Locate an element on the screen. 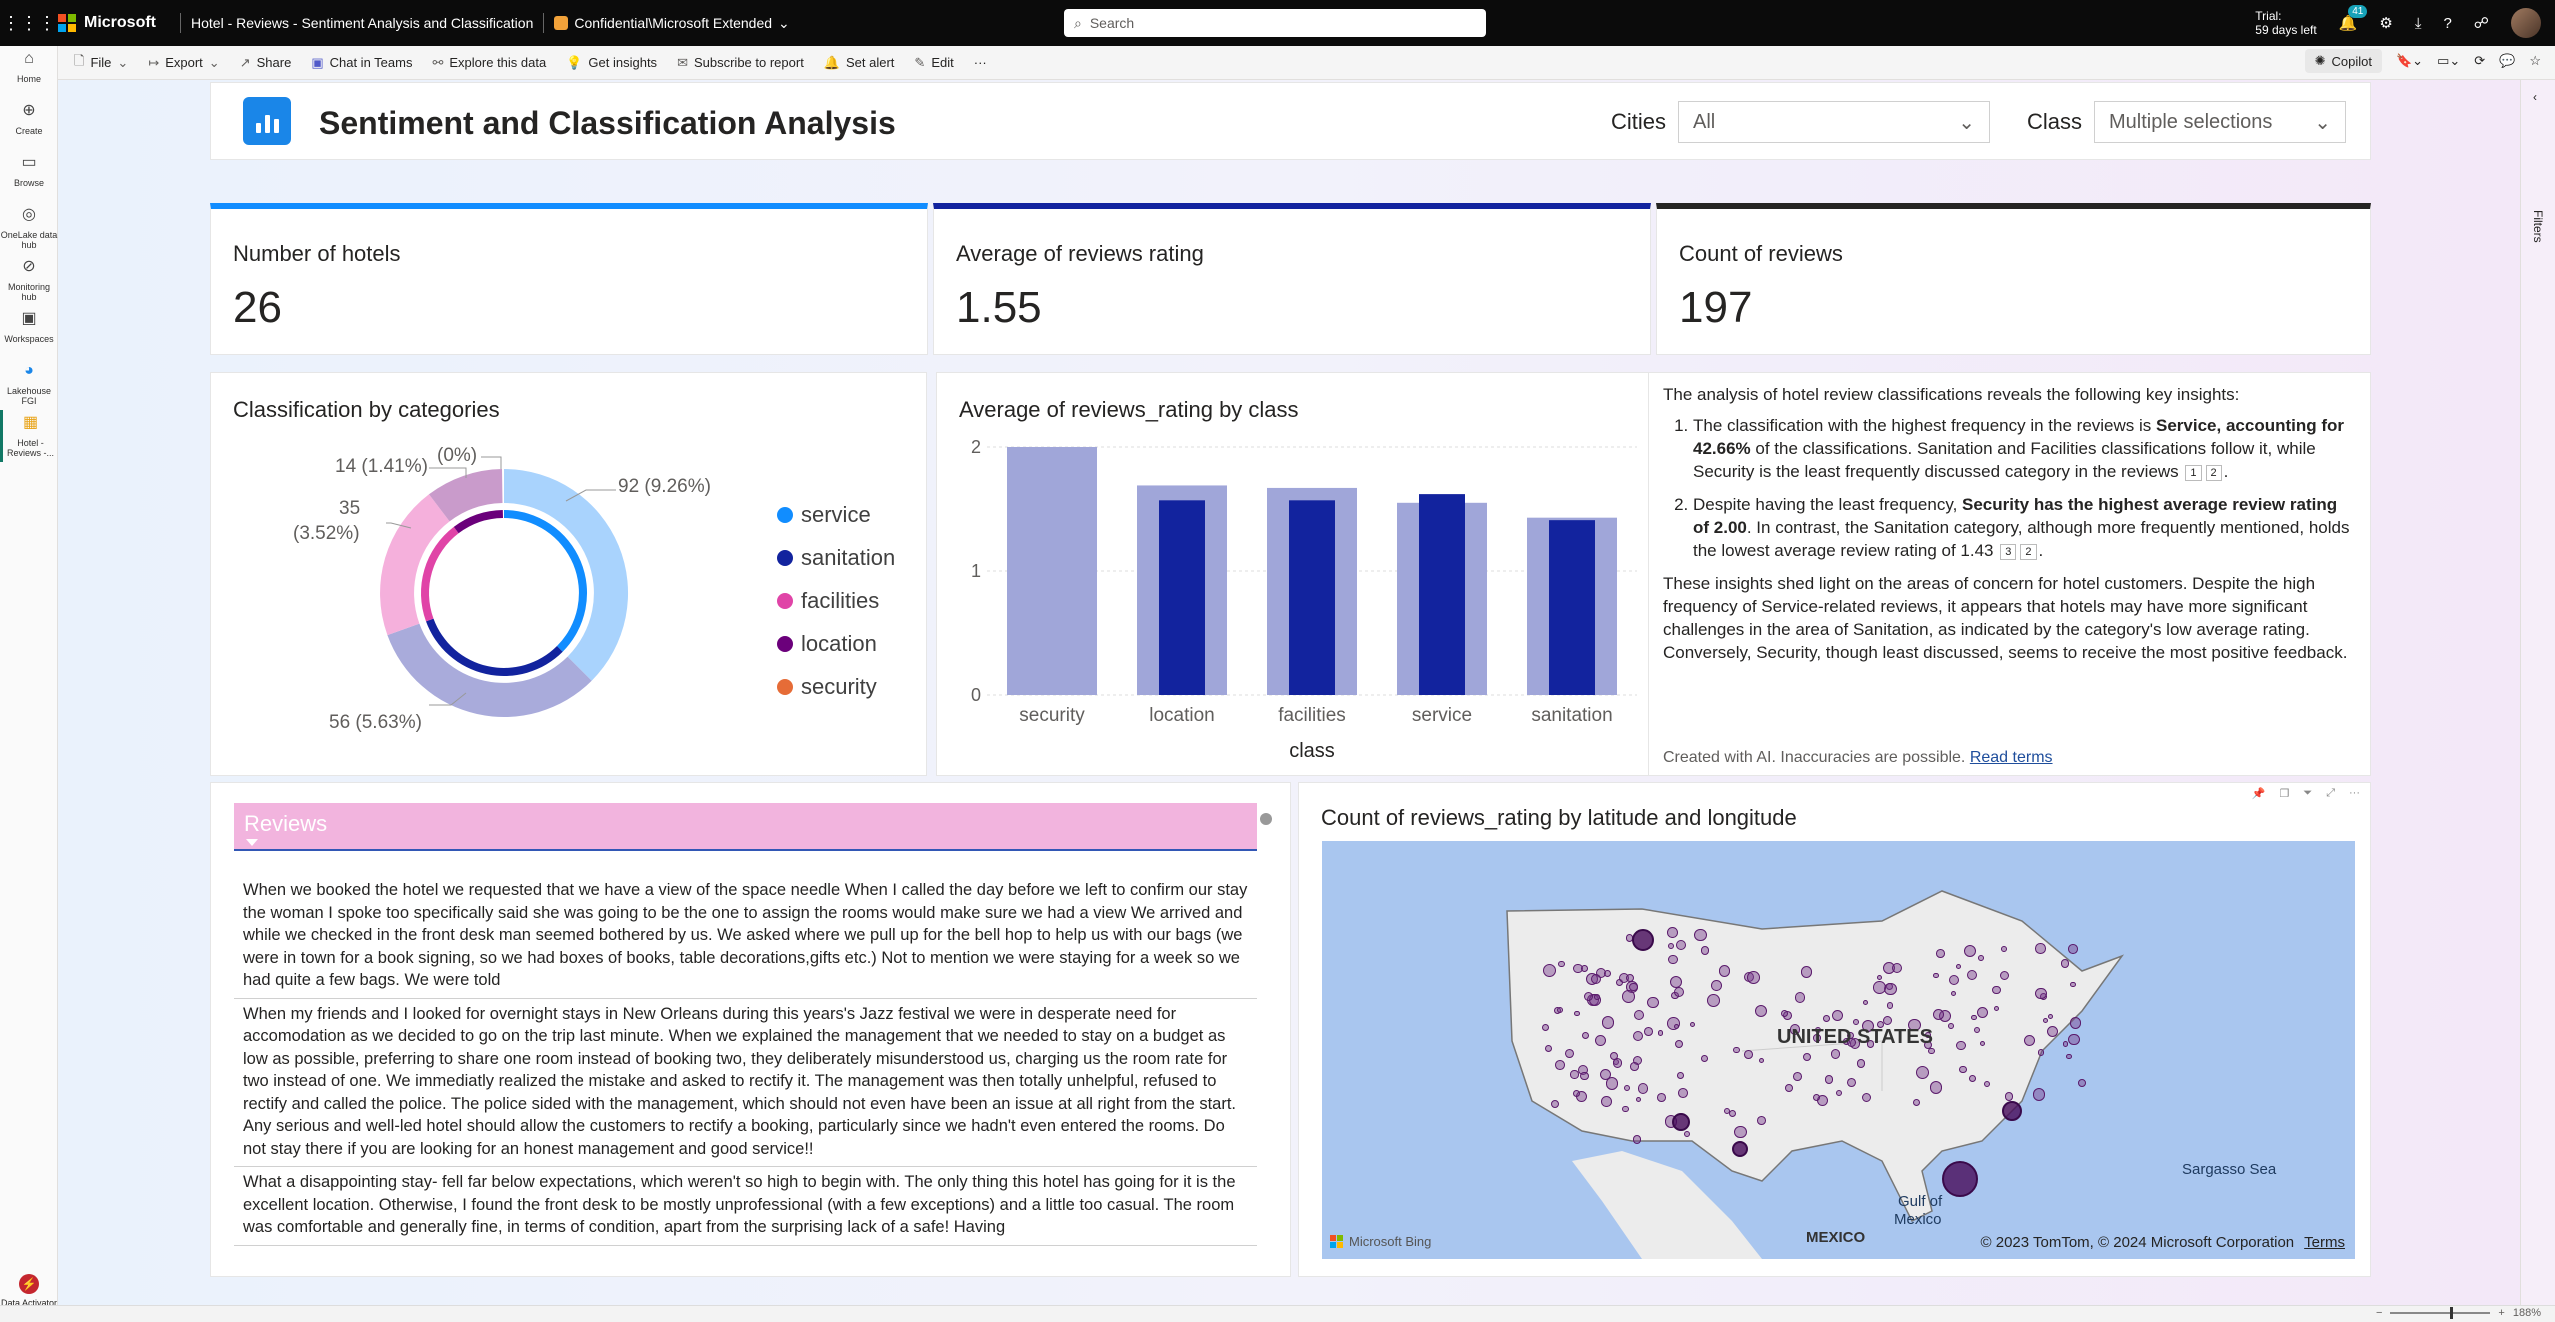 The height and width of the screenshot is (1322, 2555). zoom-slider is located at coordinates (2440, 1313).